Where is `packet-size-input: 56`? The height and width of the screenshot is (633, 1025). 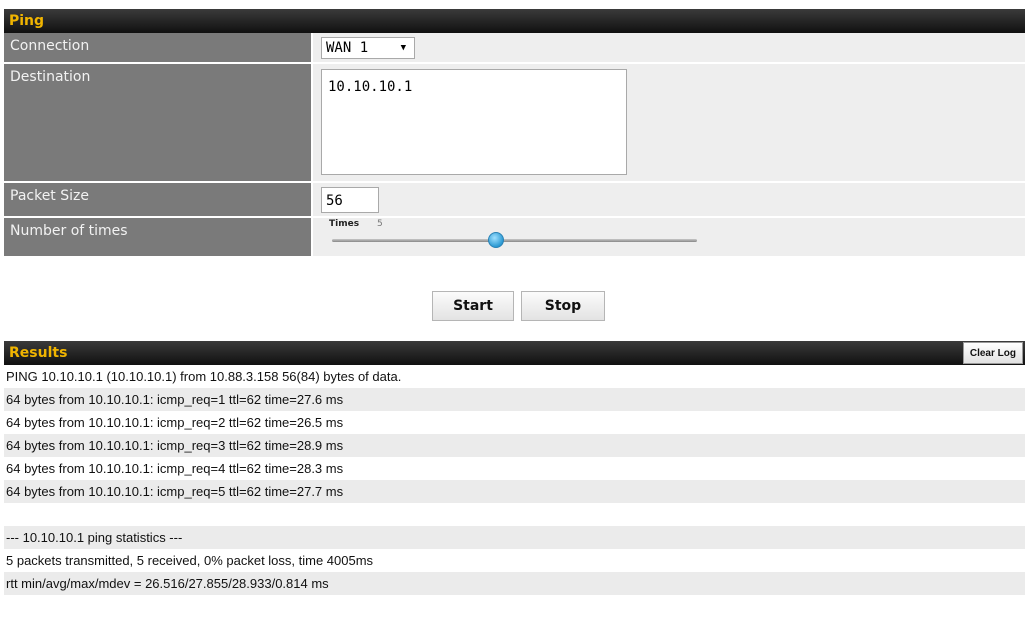
packet-size-input: 56 is located at coordinates (350, 200).